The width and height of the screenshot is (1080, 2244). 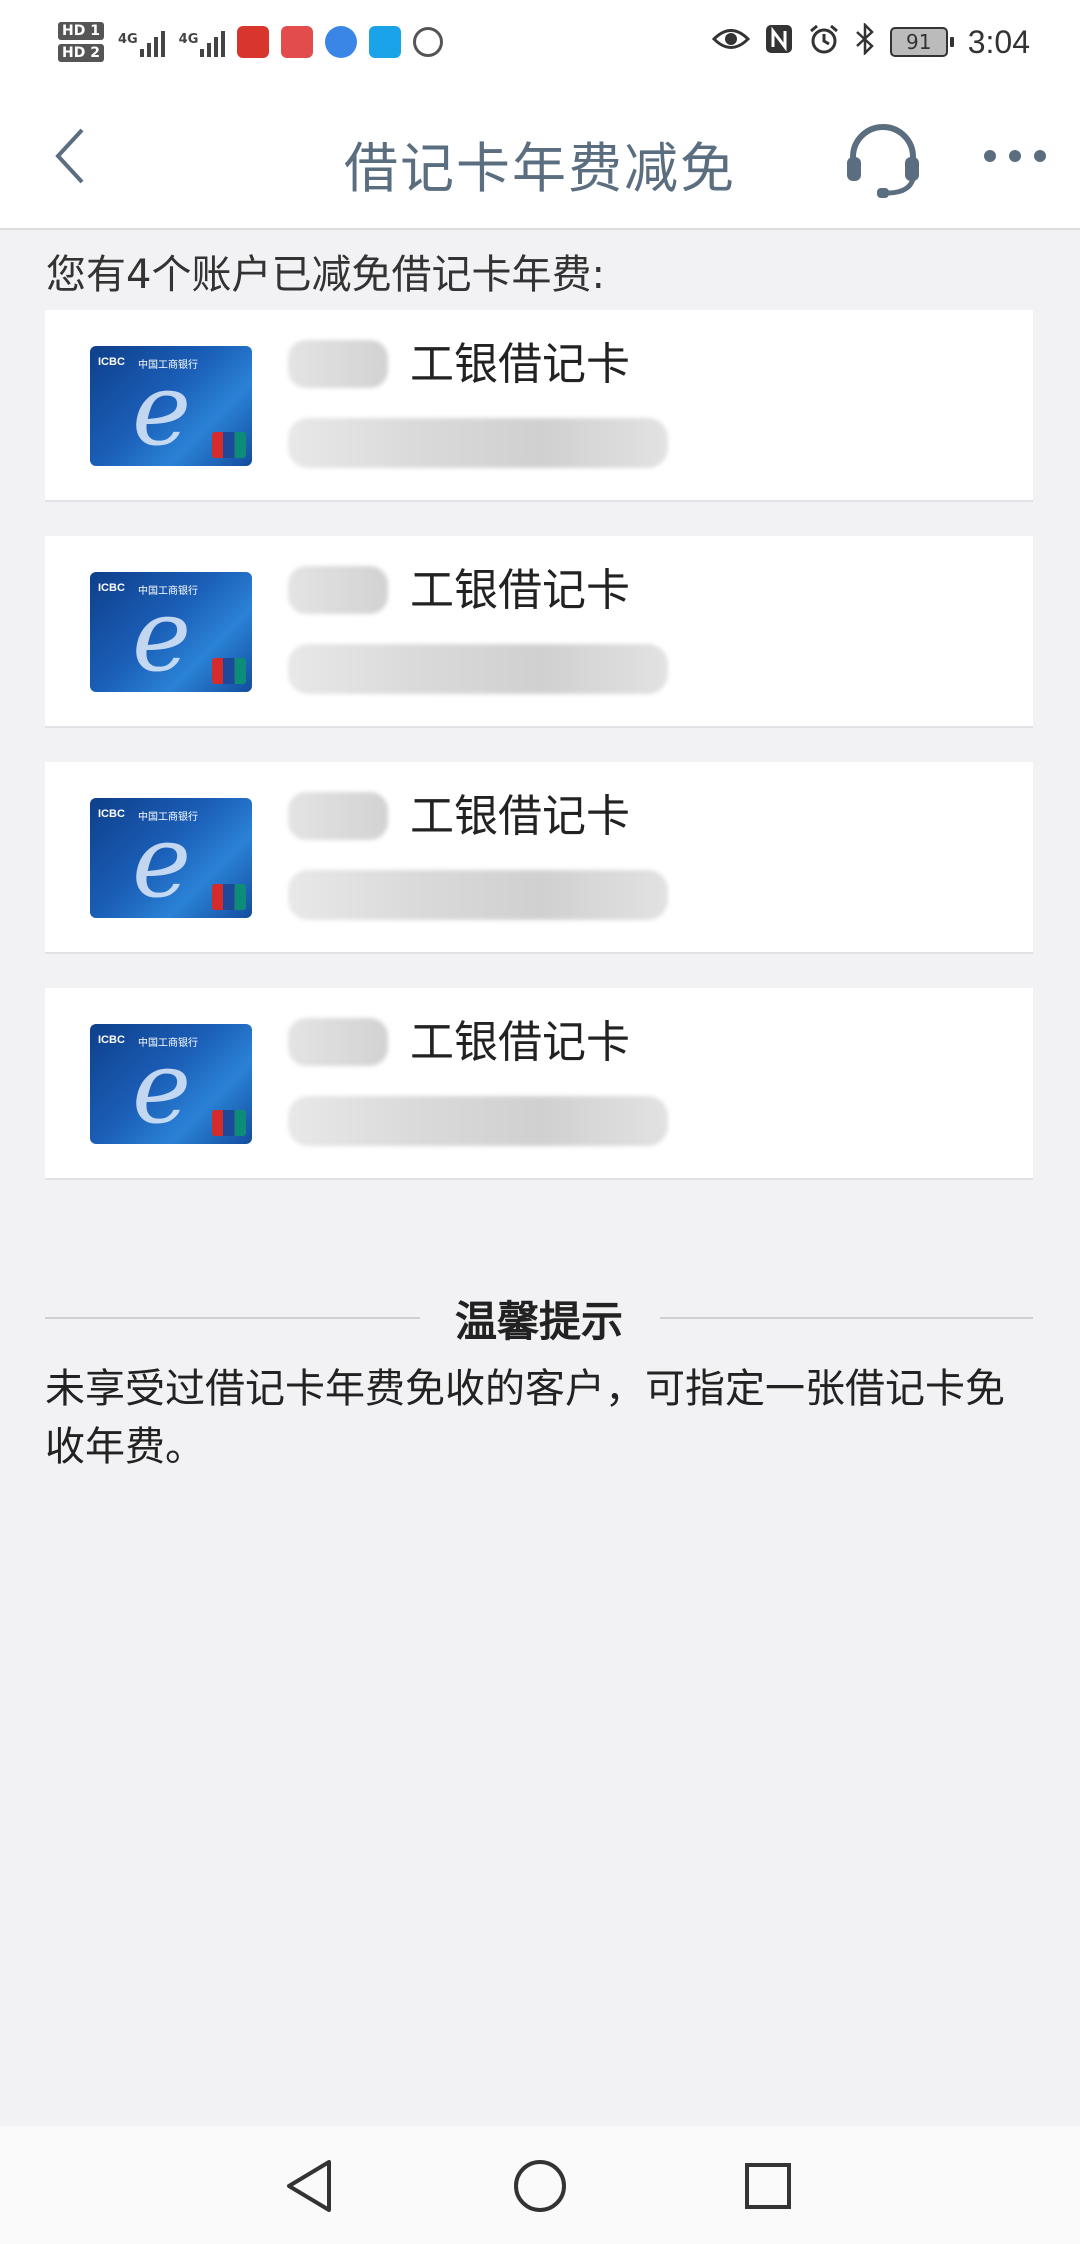 I want to click on square-recents-icon, so click(x=768, y=2186).